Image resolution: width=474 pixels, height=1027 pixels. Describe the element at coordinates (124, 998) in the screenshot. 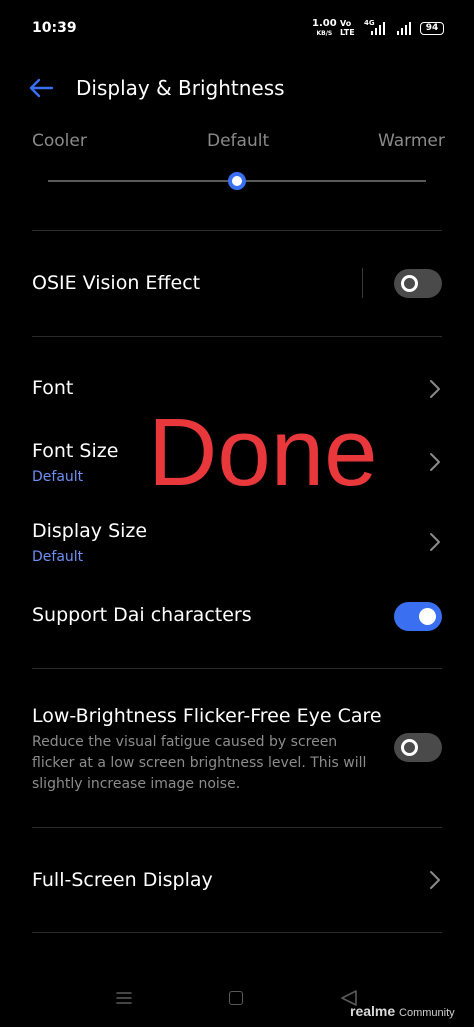

I see `menu-nav-icon` at that location.